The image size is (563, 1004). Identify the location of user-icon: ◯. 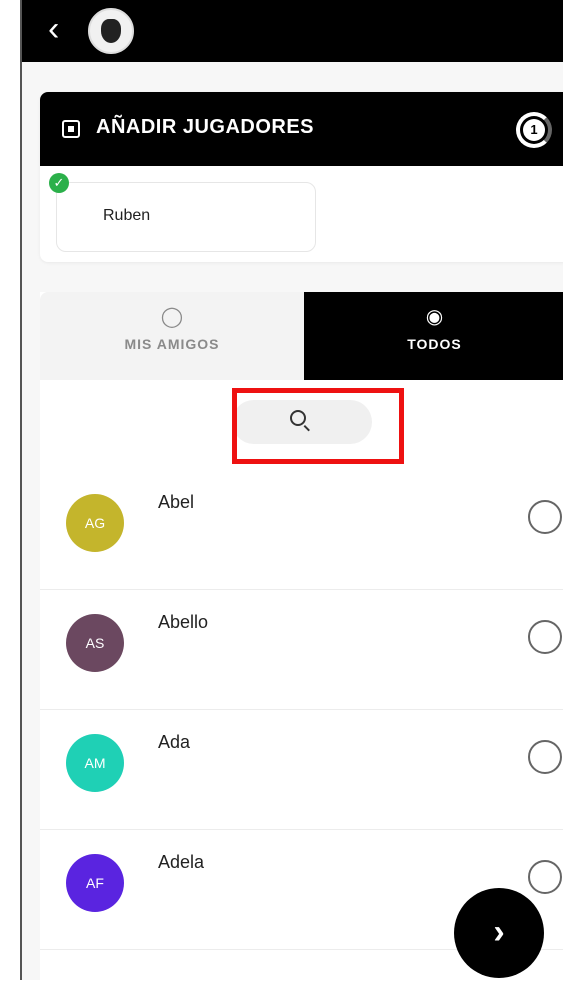
(172, 317).